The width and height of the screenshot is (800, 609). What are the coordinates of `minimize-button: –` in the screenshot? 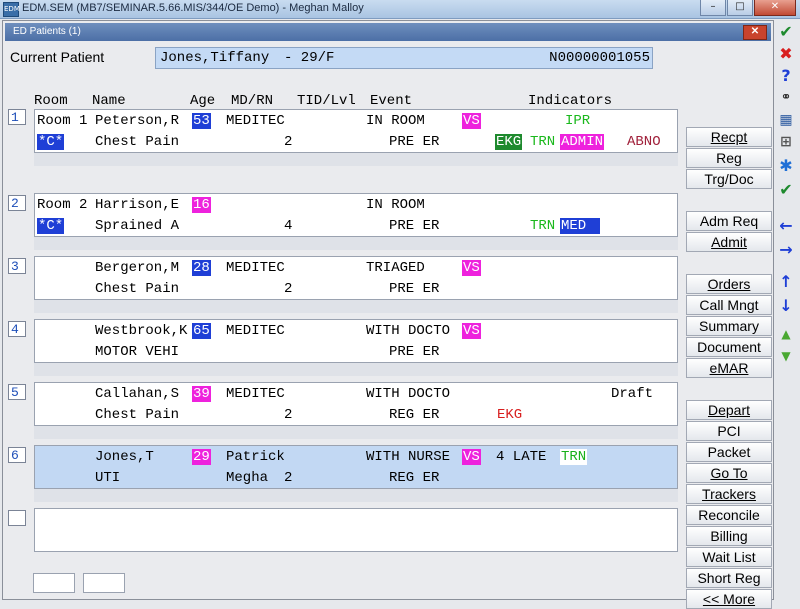 It's located at (713, 8).